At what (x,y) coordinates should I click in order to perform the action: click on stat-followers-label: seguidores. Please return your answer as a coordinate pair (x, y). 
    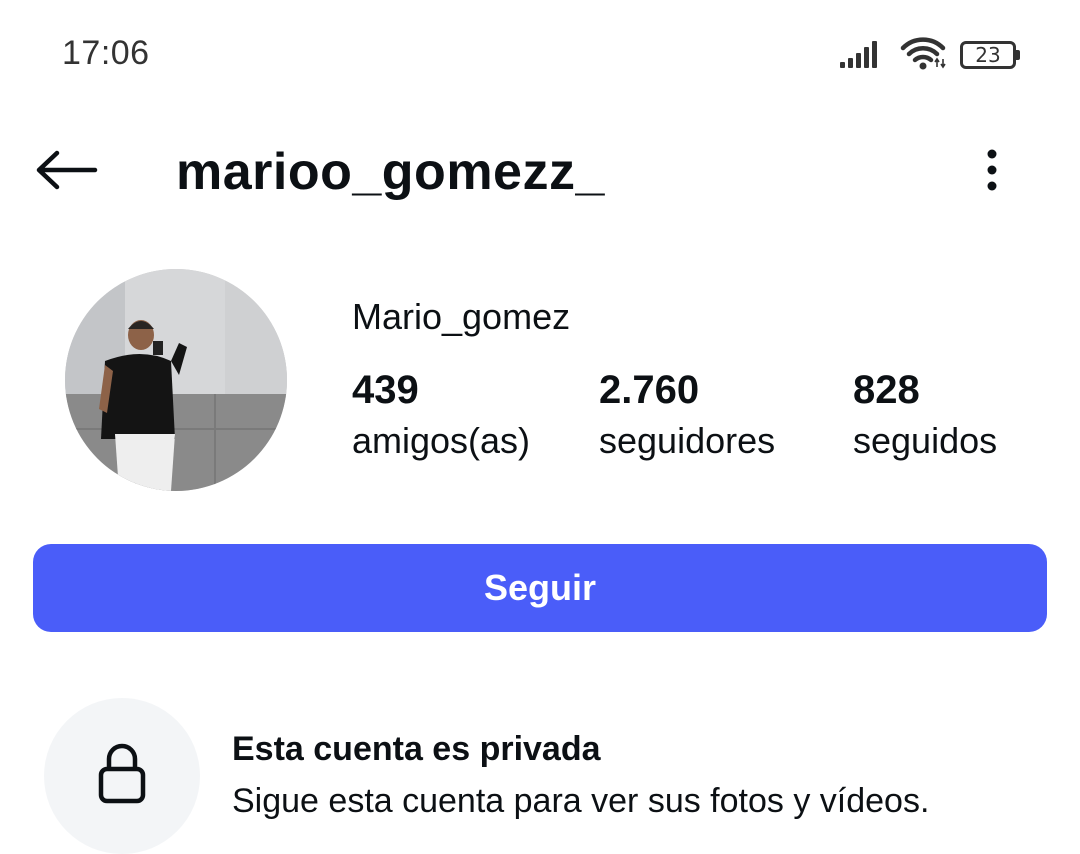
    Looking at the image, I should click on (687, 440).